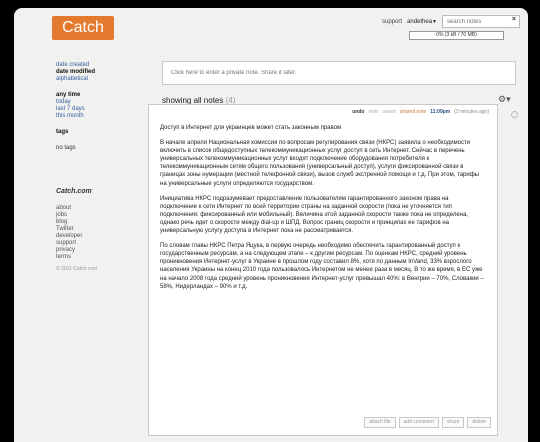 The image size is (540, 442). Describe the element at coordinates (339, 73) in the screenshot. I see `private-note-input` at that location.